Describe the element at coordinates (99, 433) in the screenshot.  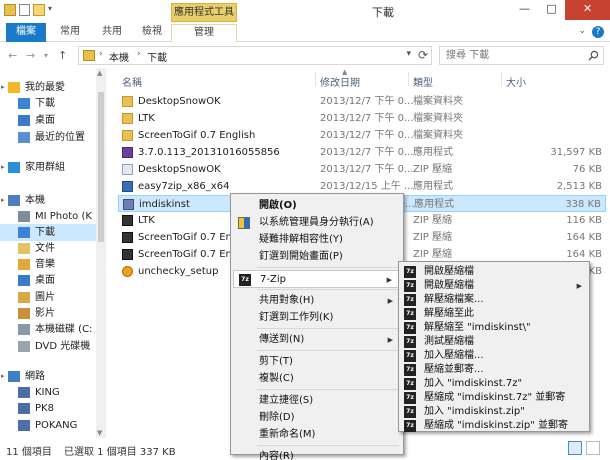
I see `scroll-down-icon: ▼` at that location.